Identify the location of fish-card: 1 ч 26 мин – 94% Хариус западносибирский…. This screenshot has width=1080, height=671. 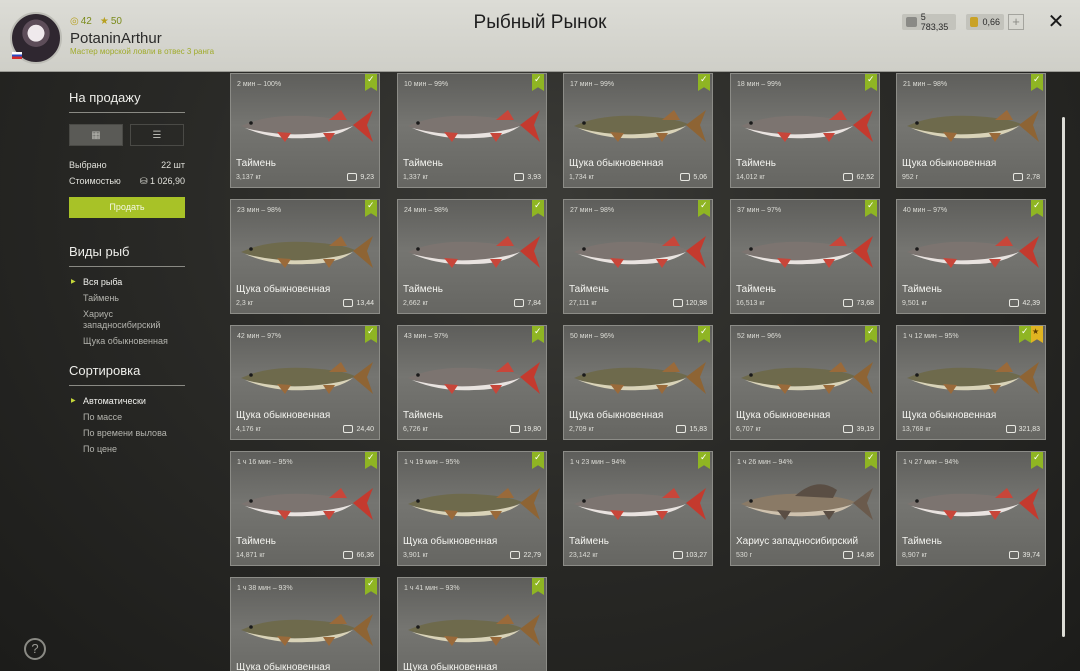
(805, 508).